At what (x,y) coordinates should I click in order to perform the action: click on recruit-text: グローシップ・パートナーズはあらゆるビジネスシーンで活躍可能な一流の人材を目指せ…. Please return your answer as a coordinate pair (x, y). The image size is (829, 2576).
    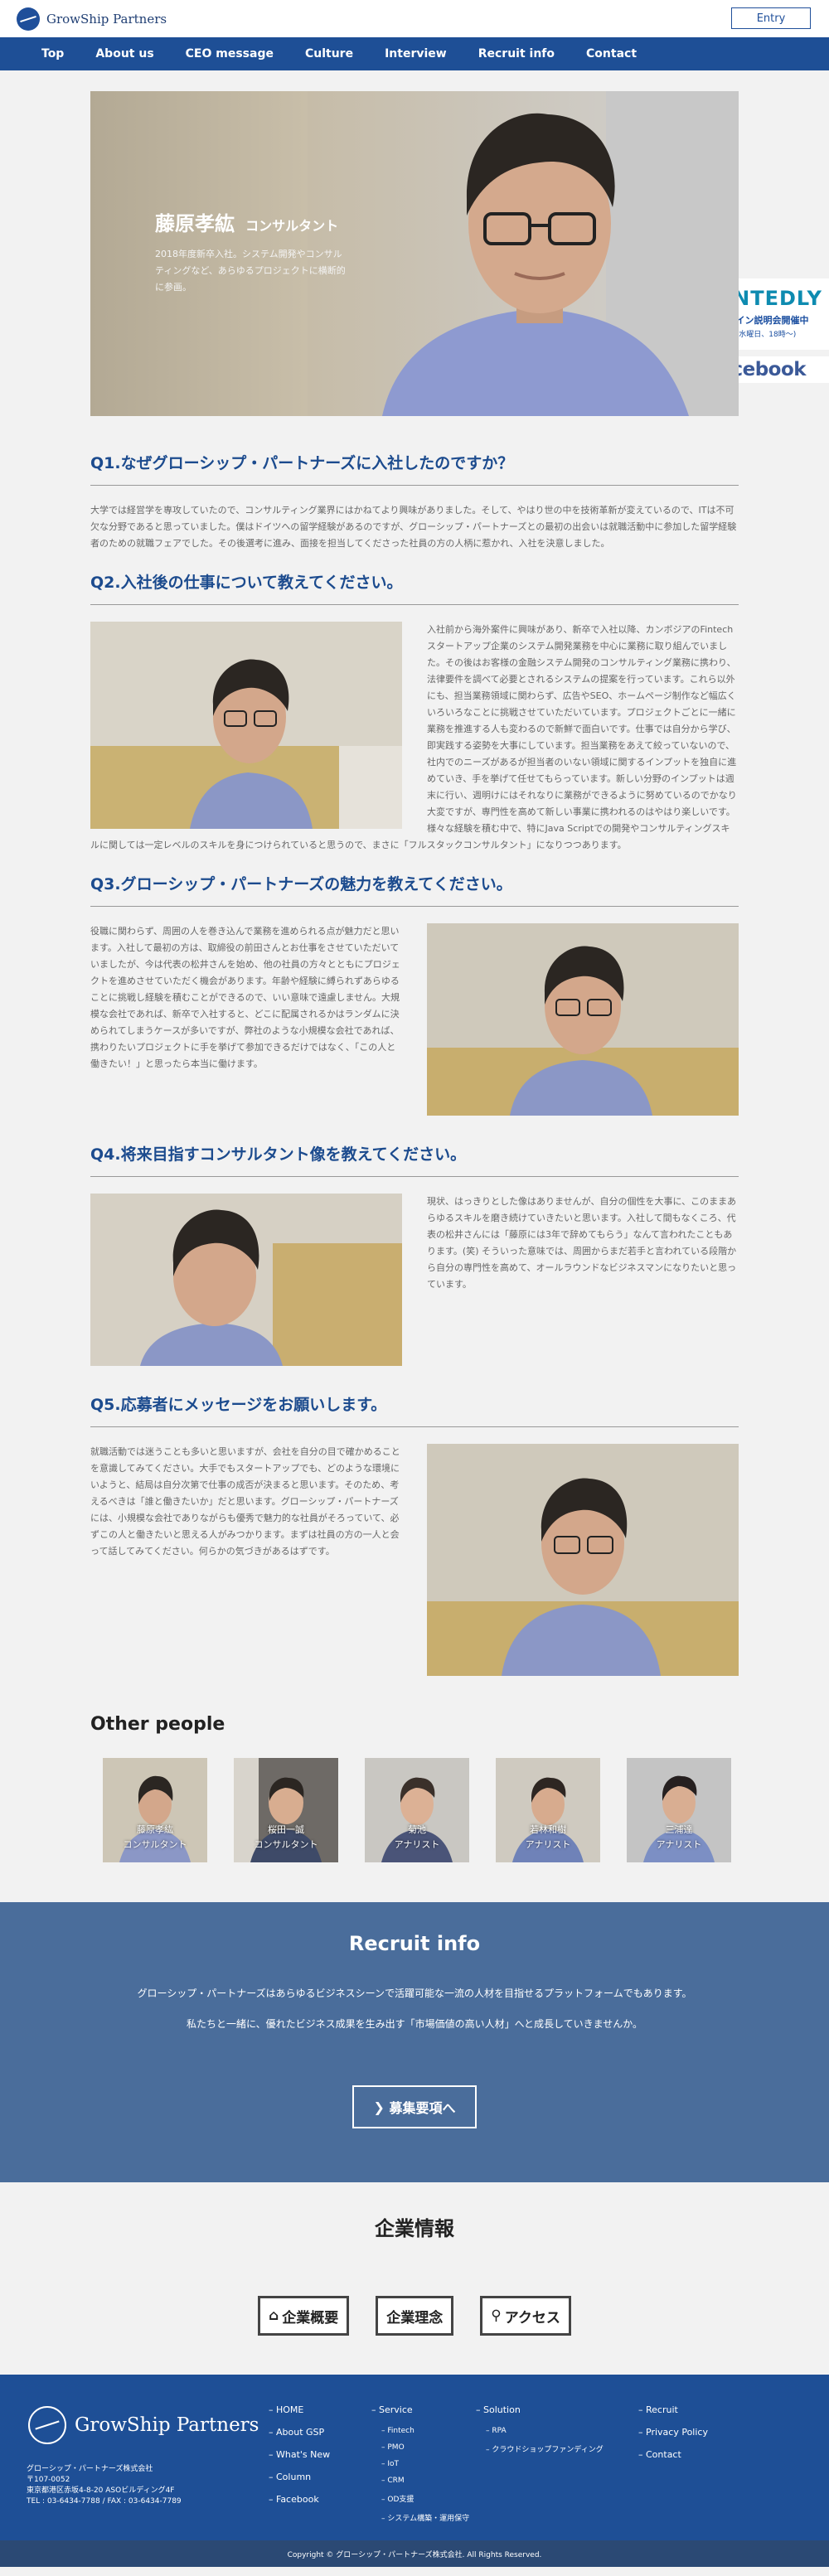
    Looking at the image, I should click on (414, 1994).